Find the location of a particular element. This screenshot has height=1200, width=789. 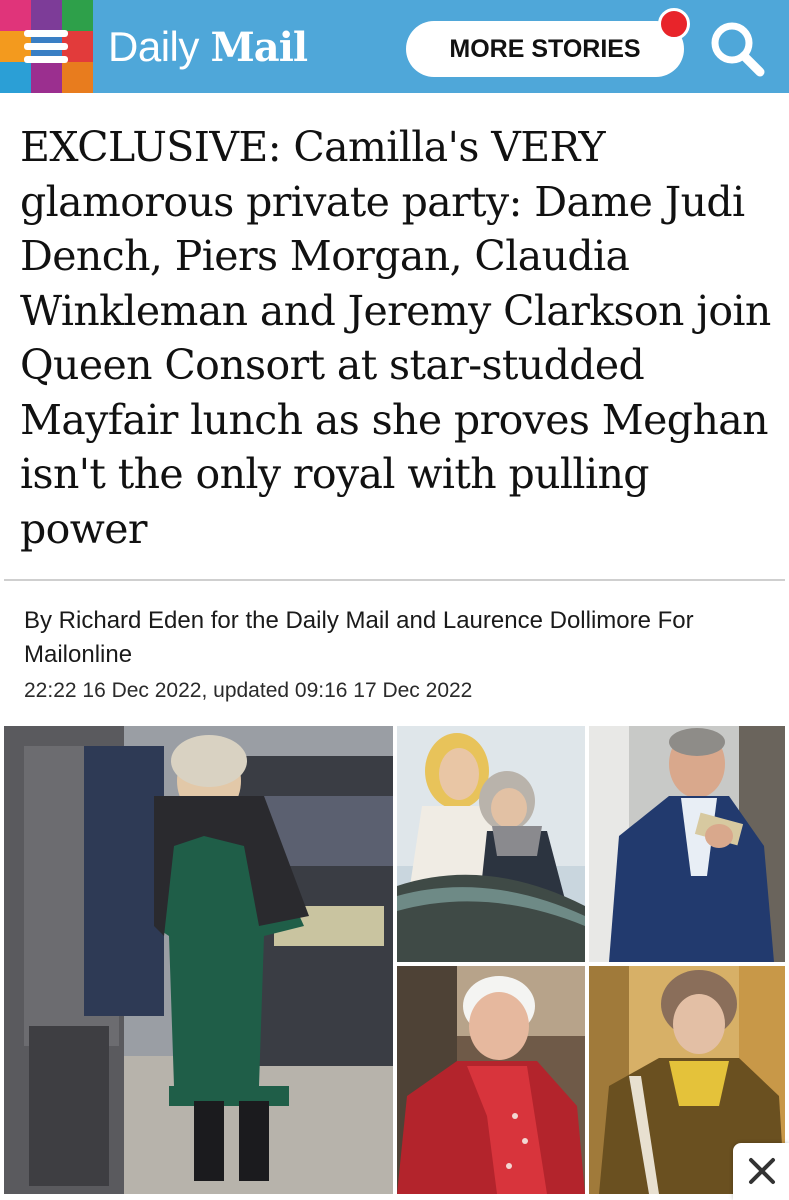

logo-mail: Mail is located at coordinates (259, 47).